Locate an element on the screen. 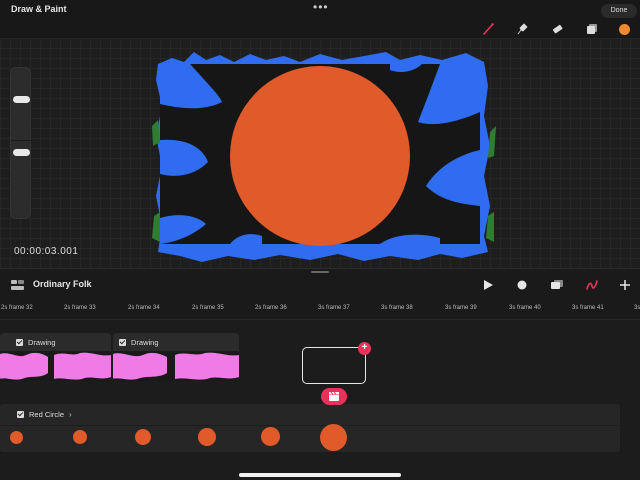 The image size is (640, 480). done-button: Done is located at coordinates (619, 11).